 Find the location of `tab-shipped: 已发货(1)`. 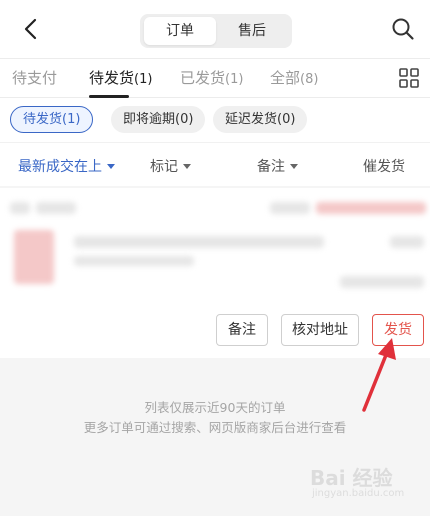

tab-shipped: 已发货(1) is located at coordinates (211, 77).